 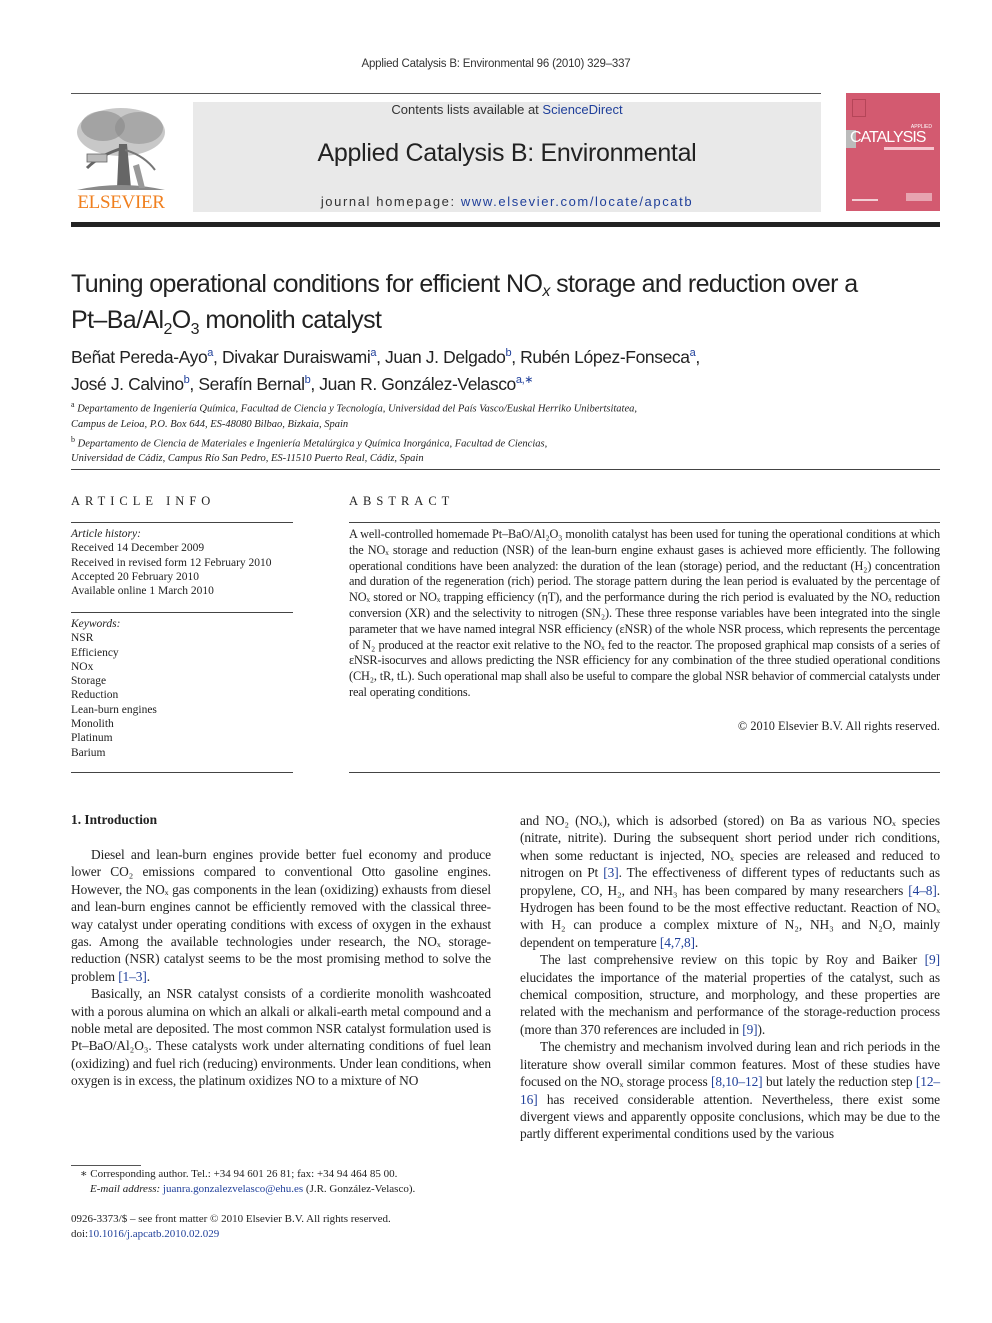 I want to click on cover-subtitle-bar, so click(x=909, y=148).